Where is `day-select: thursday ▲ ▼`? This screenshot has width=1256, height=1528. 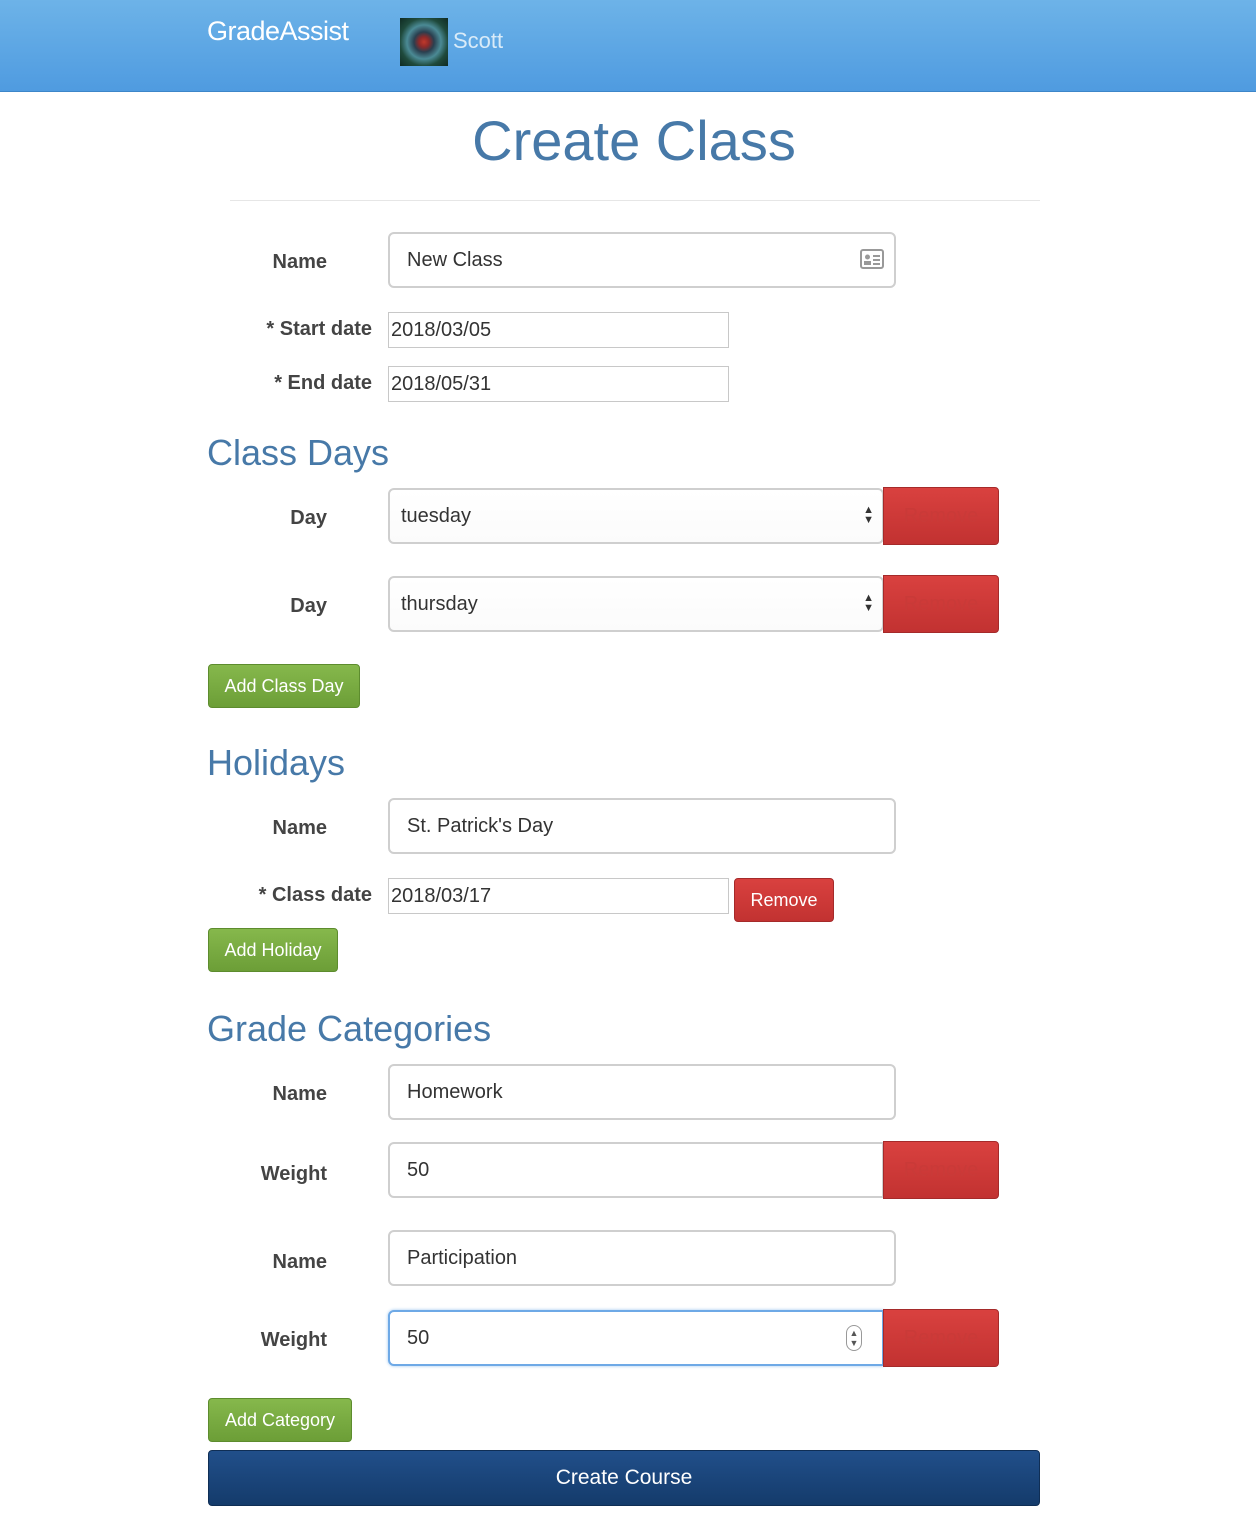
day-select: thursday ▲ ▼ is located at coordinates (636, 604).